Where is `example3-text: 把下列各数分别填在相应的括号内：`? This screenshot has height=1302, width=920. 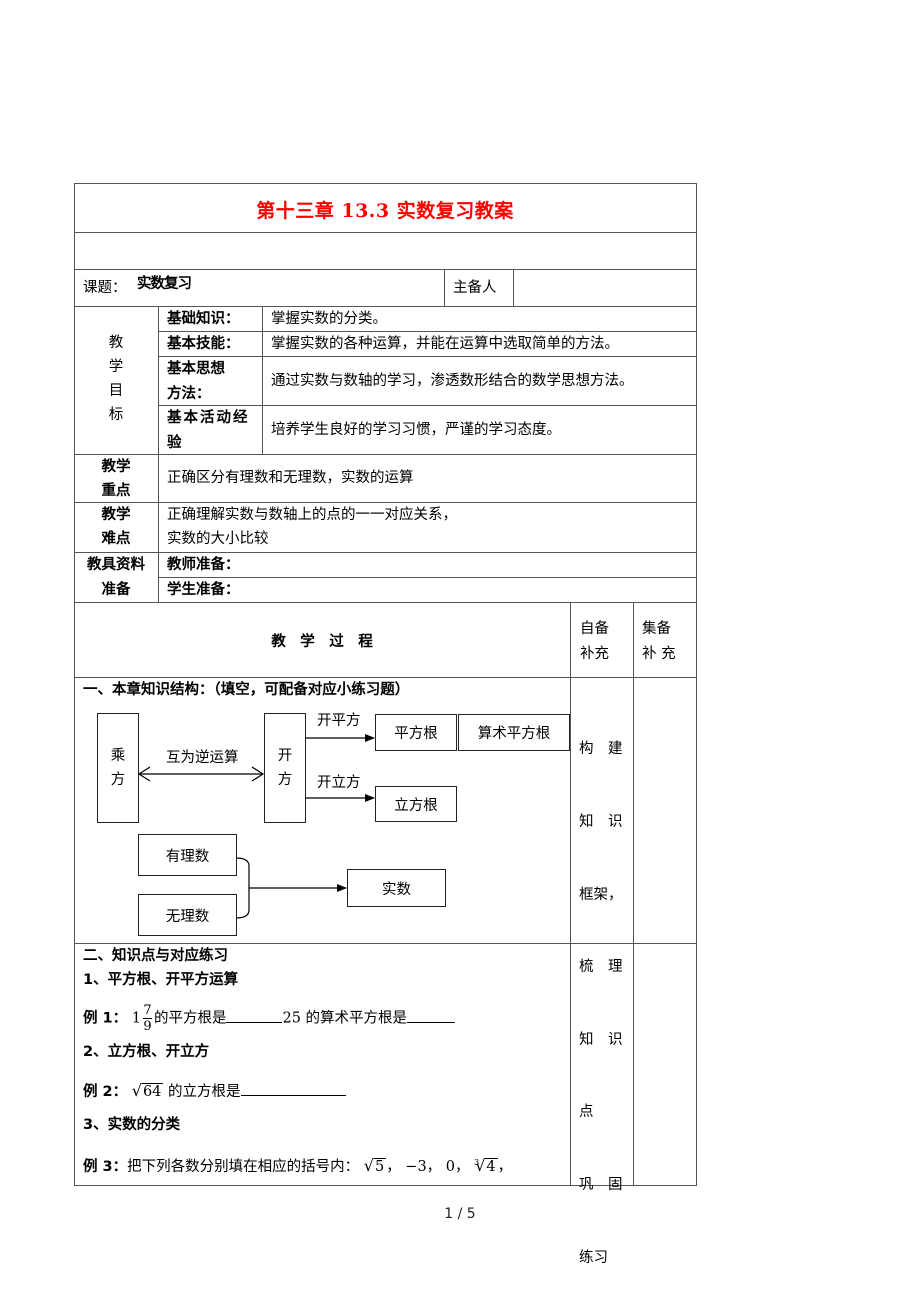
example3-text: 把下列各数分别填在相应的括号内： is located at coordinates (243, 1166).